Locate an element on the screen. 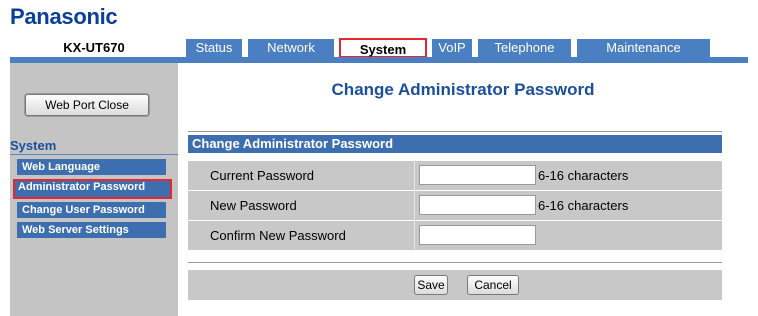  section-bottom-rule is located at coordinates (455, 262).